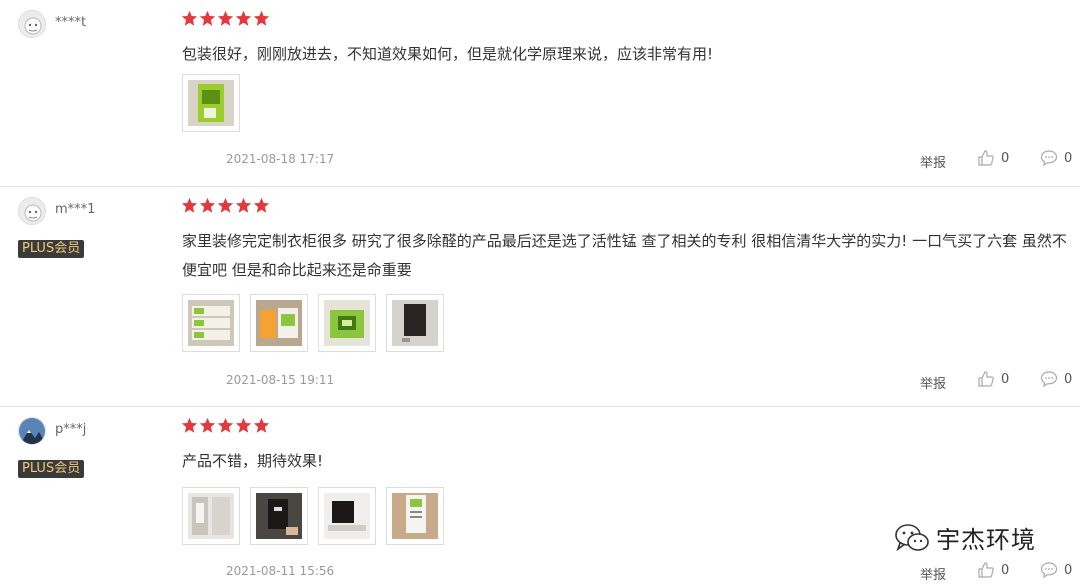 The image size is (1080, 588). What do you see at coordinates (71, 429) in the screenshot?
I see `username: p***j` at bounding box center [71, 429].